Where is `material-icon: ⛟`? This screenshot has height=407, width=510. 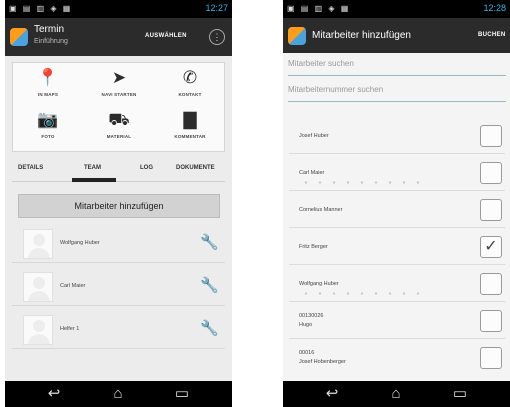
material-icon: ⛟ is located at coordinates (119, 119).